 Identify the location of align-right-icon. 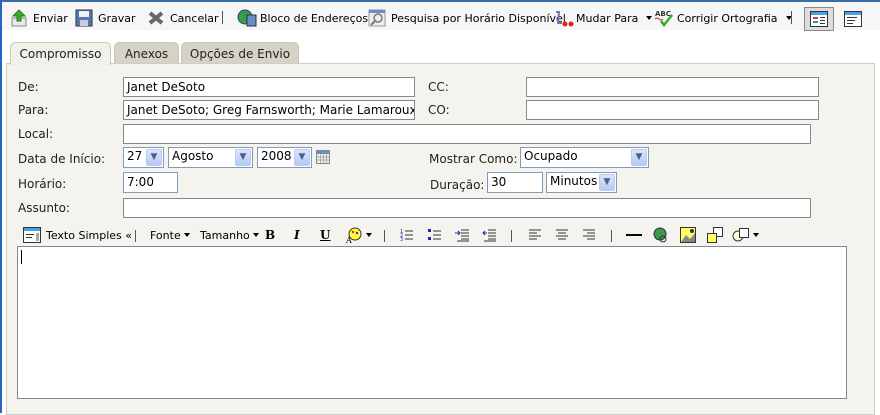
(589, 235).